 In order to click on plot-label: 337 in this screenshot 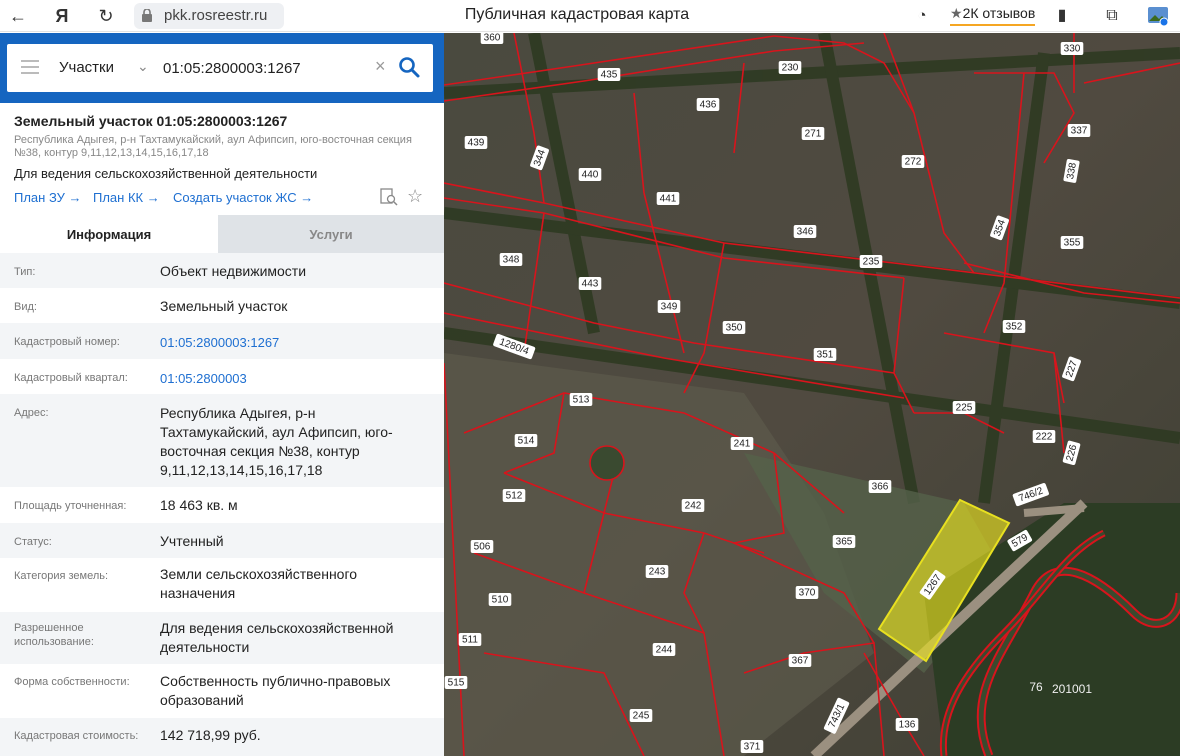, I will do `click(1079, 130)`.